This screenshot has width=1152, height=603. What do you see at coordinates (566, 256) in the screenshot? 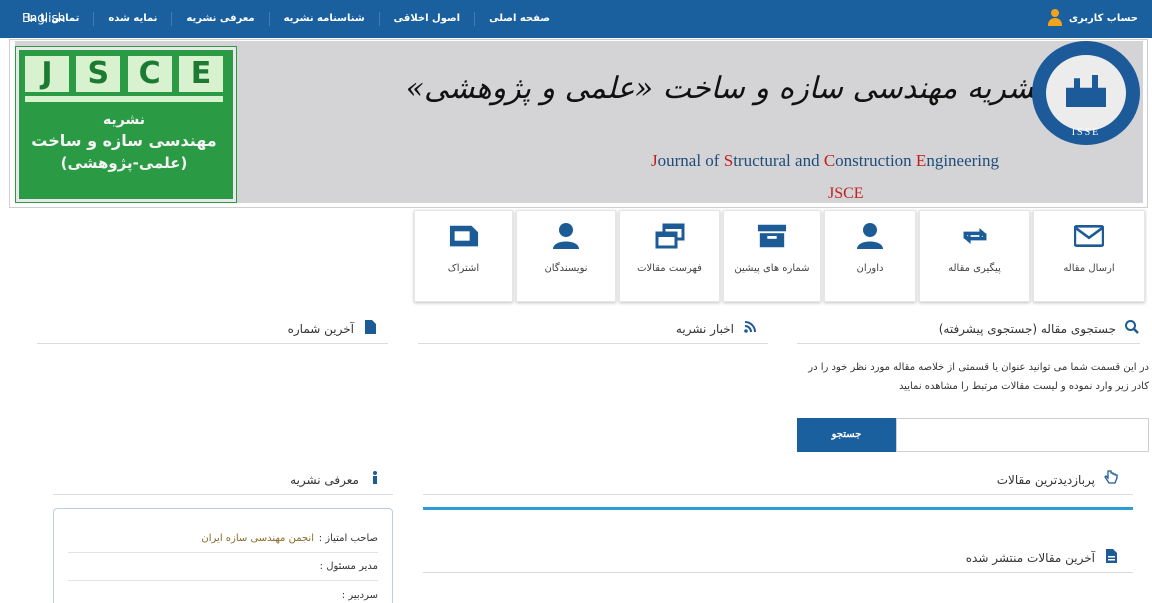
I see `tile-authors: نویسندگان` at bounding box center [566, 256].